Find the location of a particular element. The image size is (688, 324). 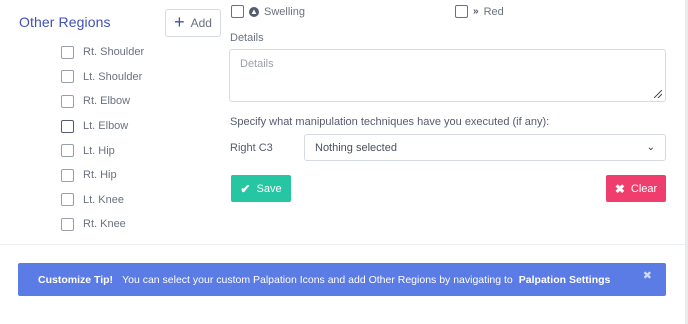

tip-heading: Customize Tip! is located at coordinates (76, 279).